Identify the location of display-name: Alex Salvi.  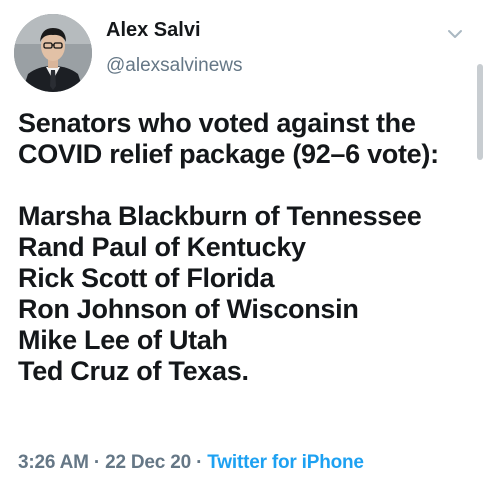
(174, 30).